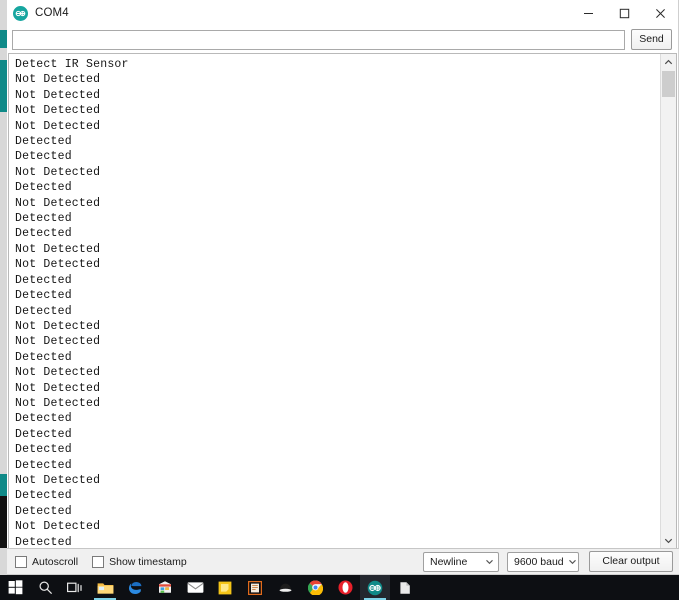 This screenshot has height=600, width=679. I want to click on serial-send-input, so click(318, 39).